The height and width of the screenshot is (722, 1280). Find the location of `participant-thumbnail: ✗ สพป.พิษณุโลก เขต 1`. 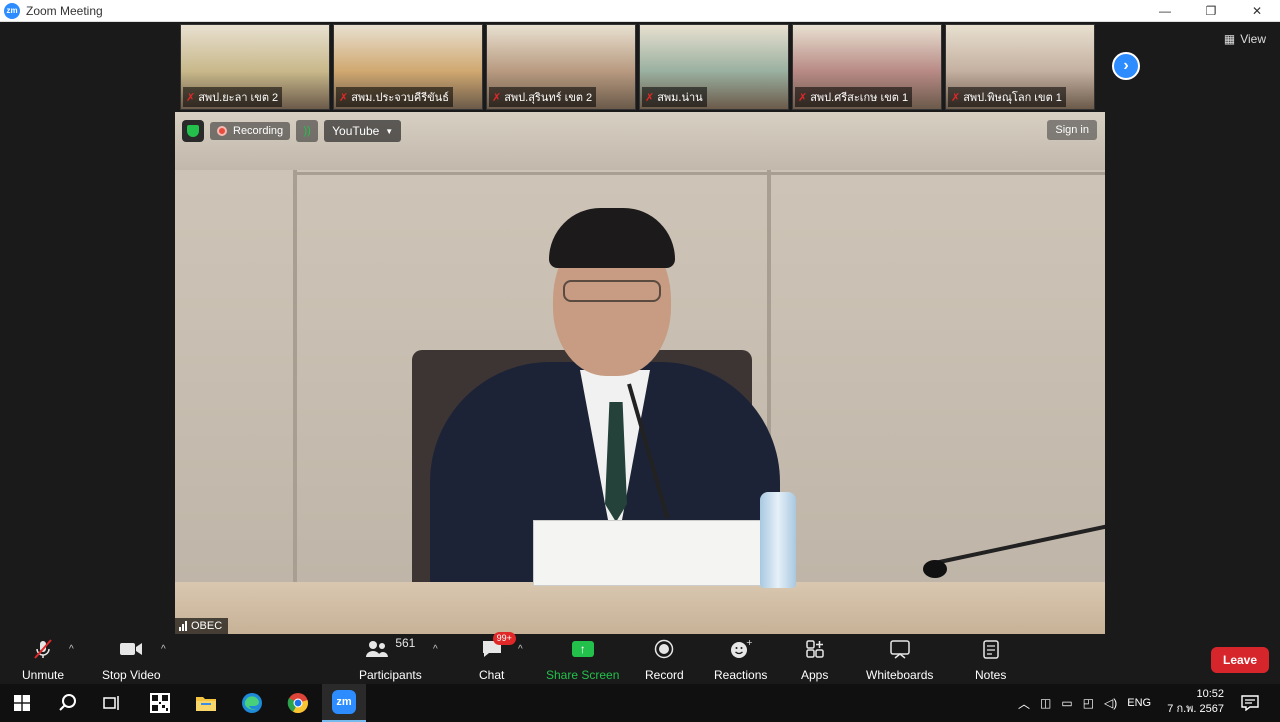

participant-thumbnail: ✗ สพป.พิษณุโลก เขต 1 is located at coordinates (1020, 67).